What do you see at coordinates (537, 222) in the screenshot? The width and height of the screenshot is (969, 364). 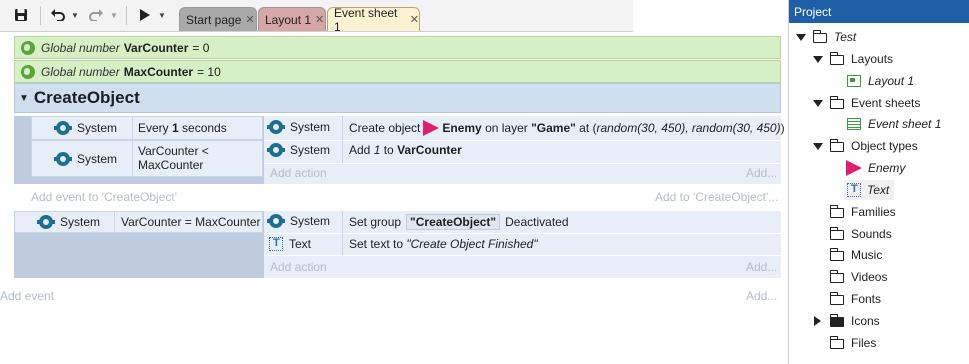 I see `action-post: Deactivated` at bounding box center [537, 222].